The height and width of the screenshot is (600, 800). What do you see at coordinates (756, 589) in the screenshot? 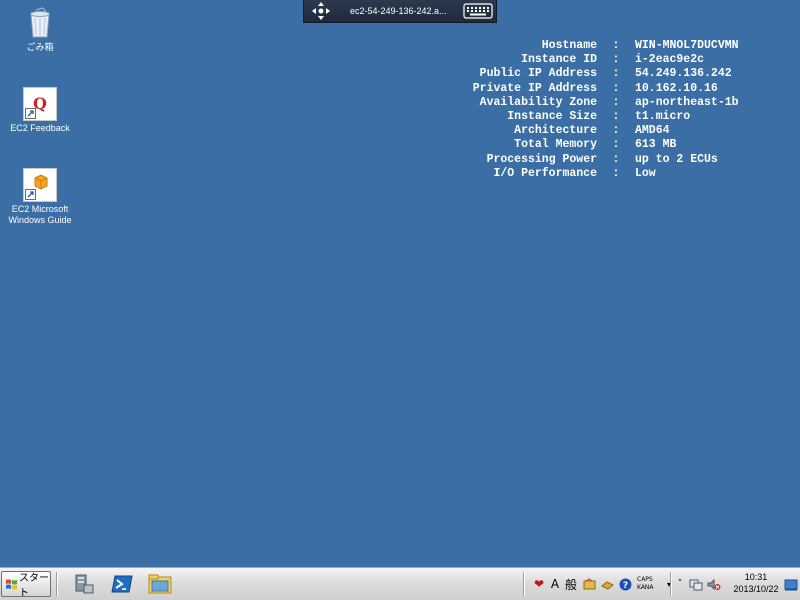
I see `clock-date: 2013/10/22` at bounding box center [756, 589].